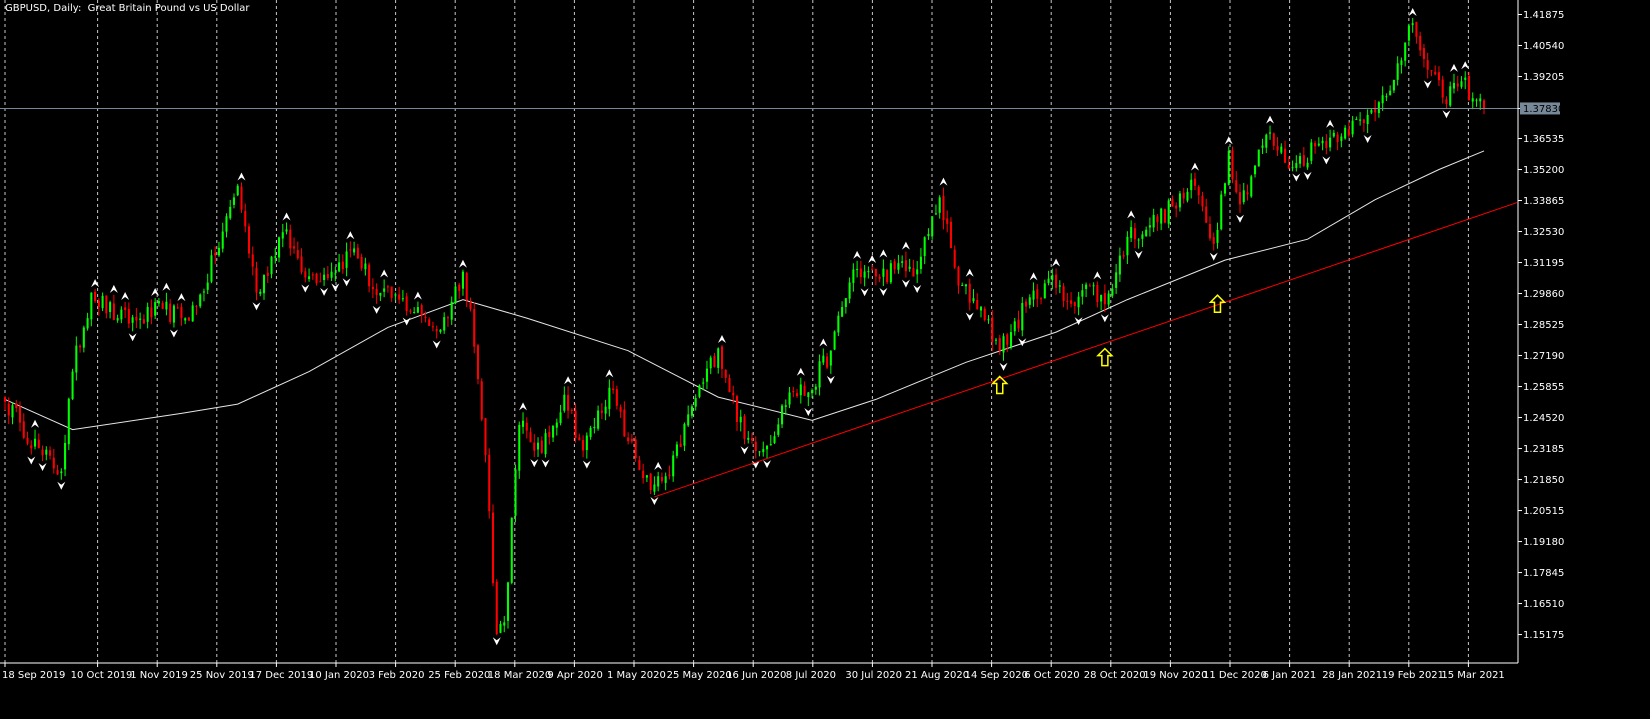 The height and width of the screenshot is (719, 1650). I want to click on x-tick-label: 28 Jan 2021, so click(1352, 675).